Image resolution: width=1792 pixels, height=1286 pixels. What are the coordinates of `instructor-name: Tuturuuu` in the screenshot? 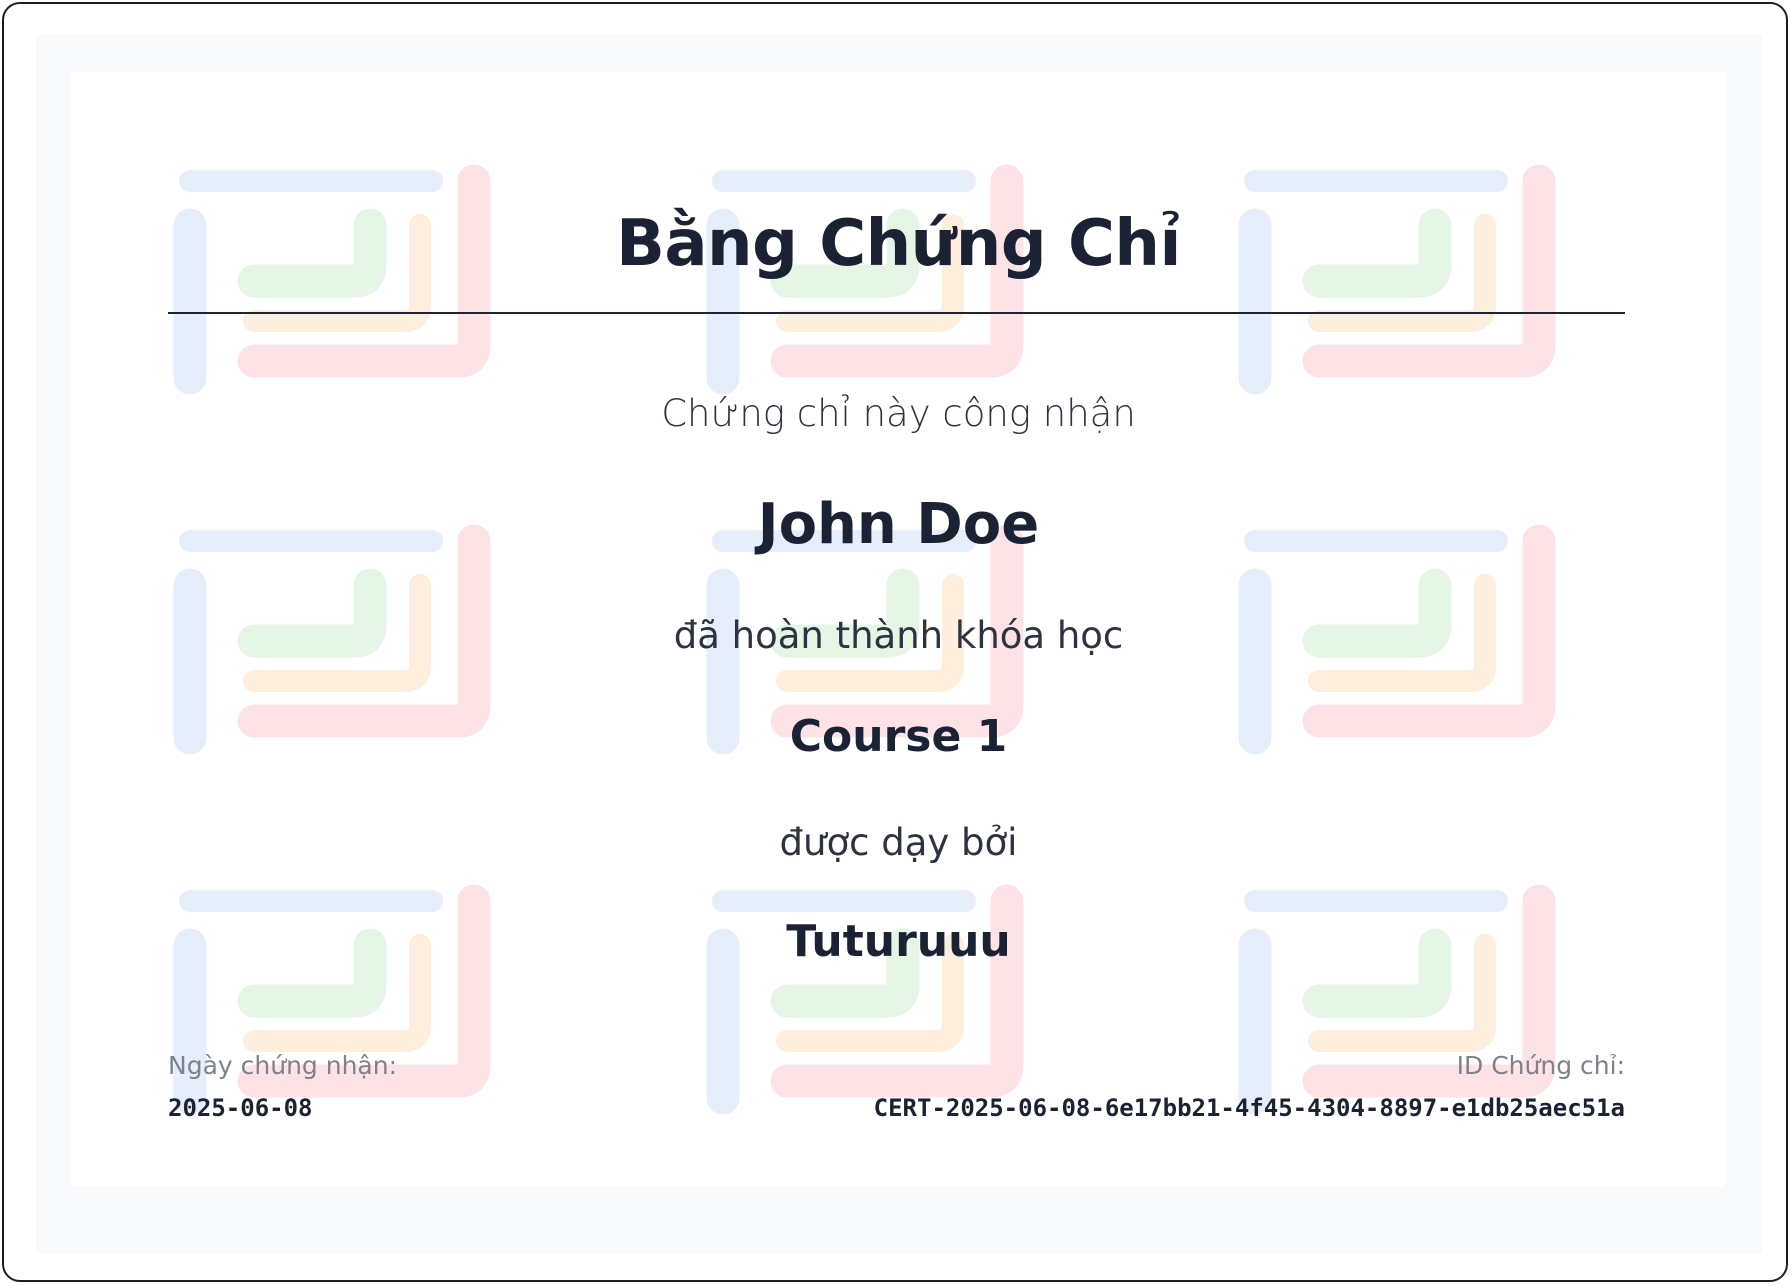 It's located at (898, 941).